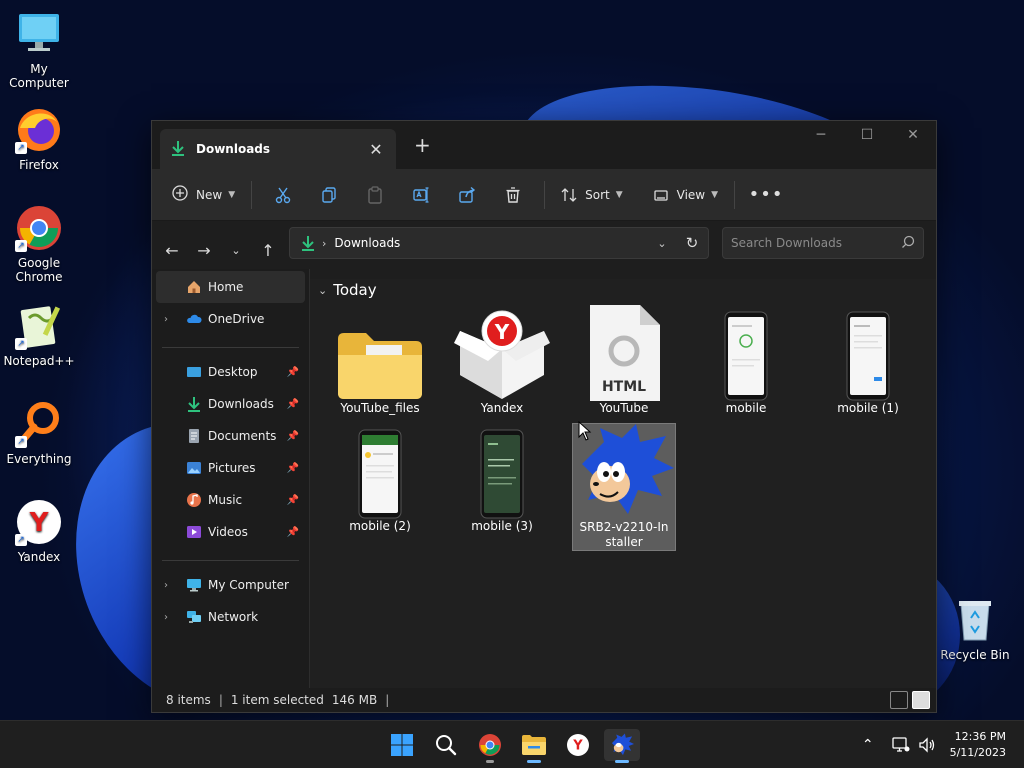 The width and height of the screenshot is (1024, 768). What do you see at coordinates (624, 408) in the screenshot?
I see `file-name: YouTube` at bounding box center [624, 408].